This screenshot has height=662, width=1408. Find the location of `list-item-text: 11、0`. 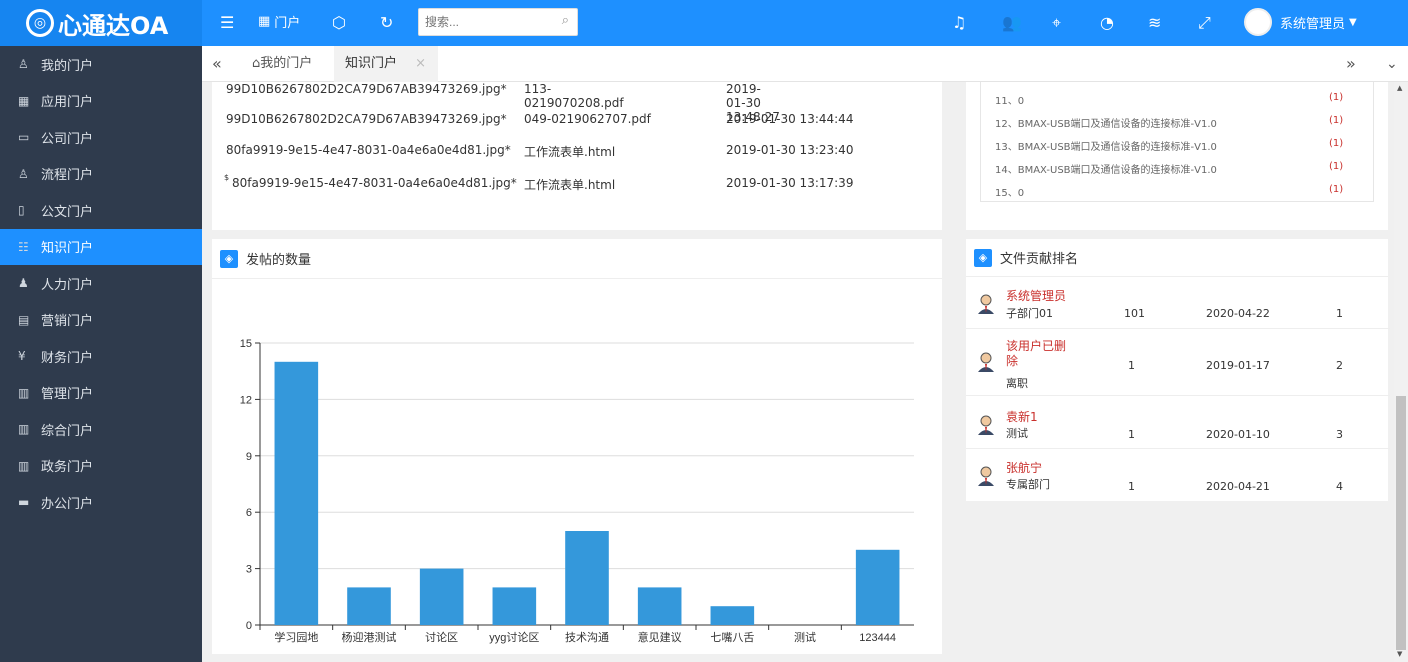

list-item-text: 11、0 is located at coordinates (1010, 101).